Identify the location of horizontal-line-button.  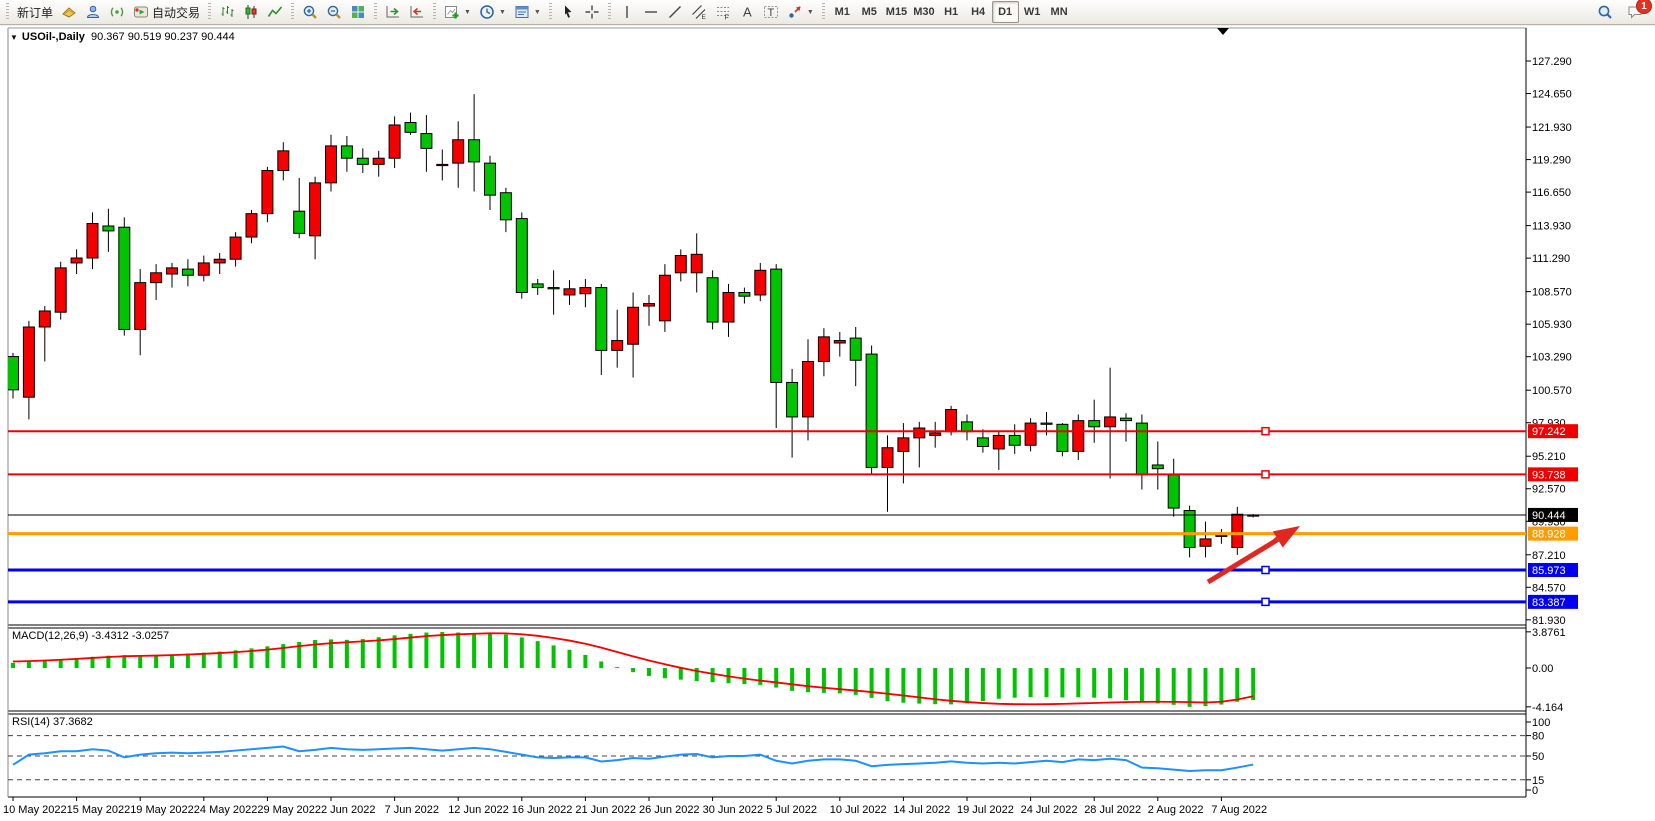
(651, 12).